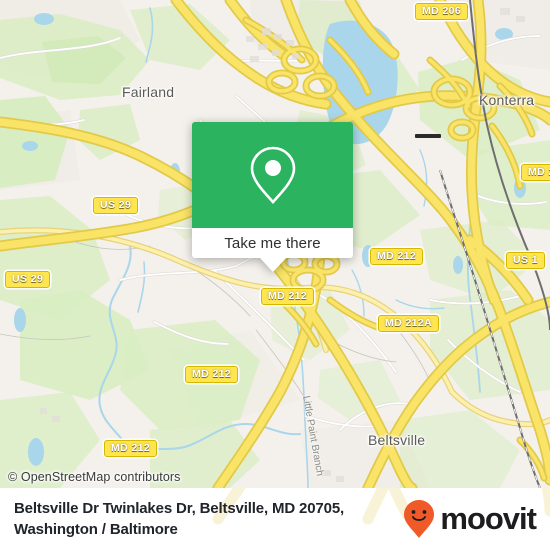  I want to click on location-popup-card: Take me there, so click(272, 197).